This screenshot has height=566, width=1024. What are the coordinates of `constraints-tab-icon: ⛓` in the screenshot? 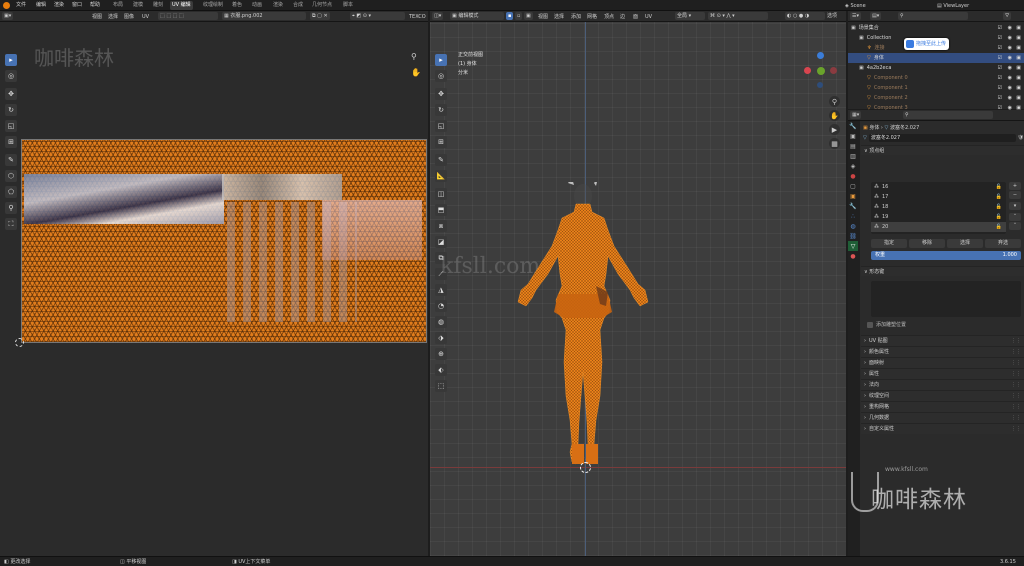 It's located at (853, 236).